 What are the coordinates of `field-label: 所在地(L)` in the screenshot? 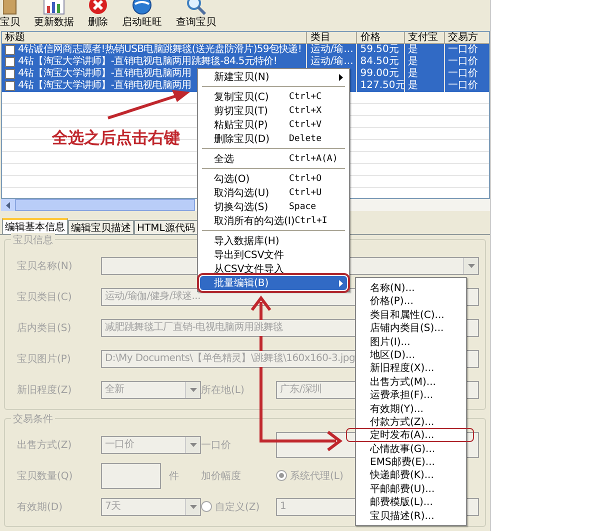 It's located at (223, 390).